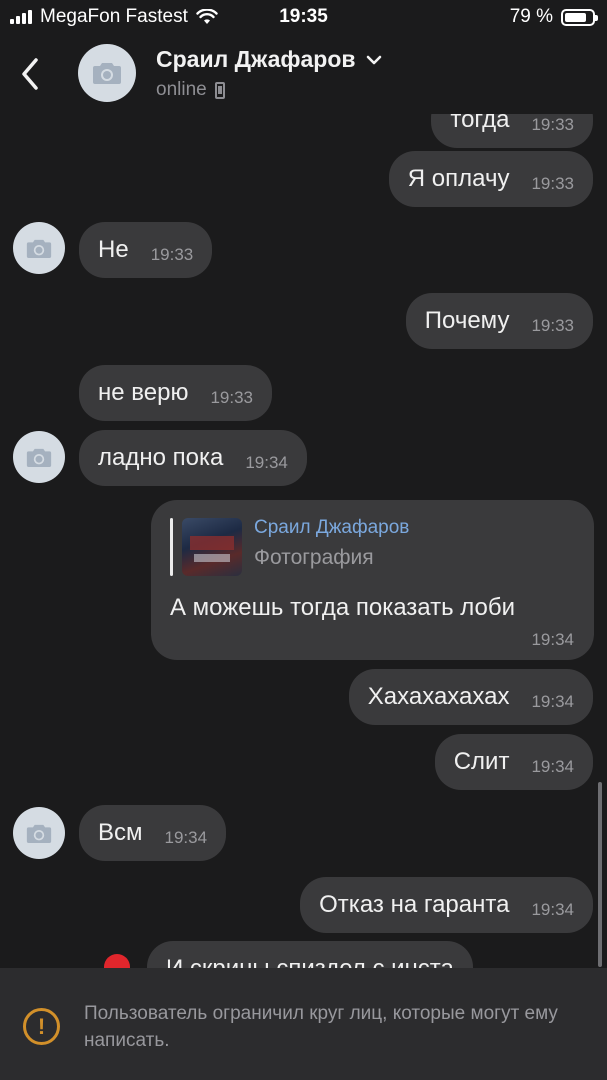 The image size is (607, 1080). What do you see at coordinates (414, 904) in the screenshot?
I see `message-text: Отказ на гаранта` at bounding box center [414, 904].